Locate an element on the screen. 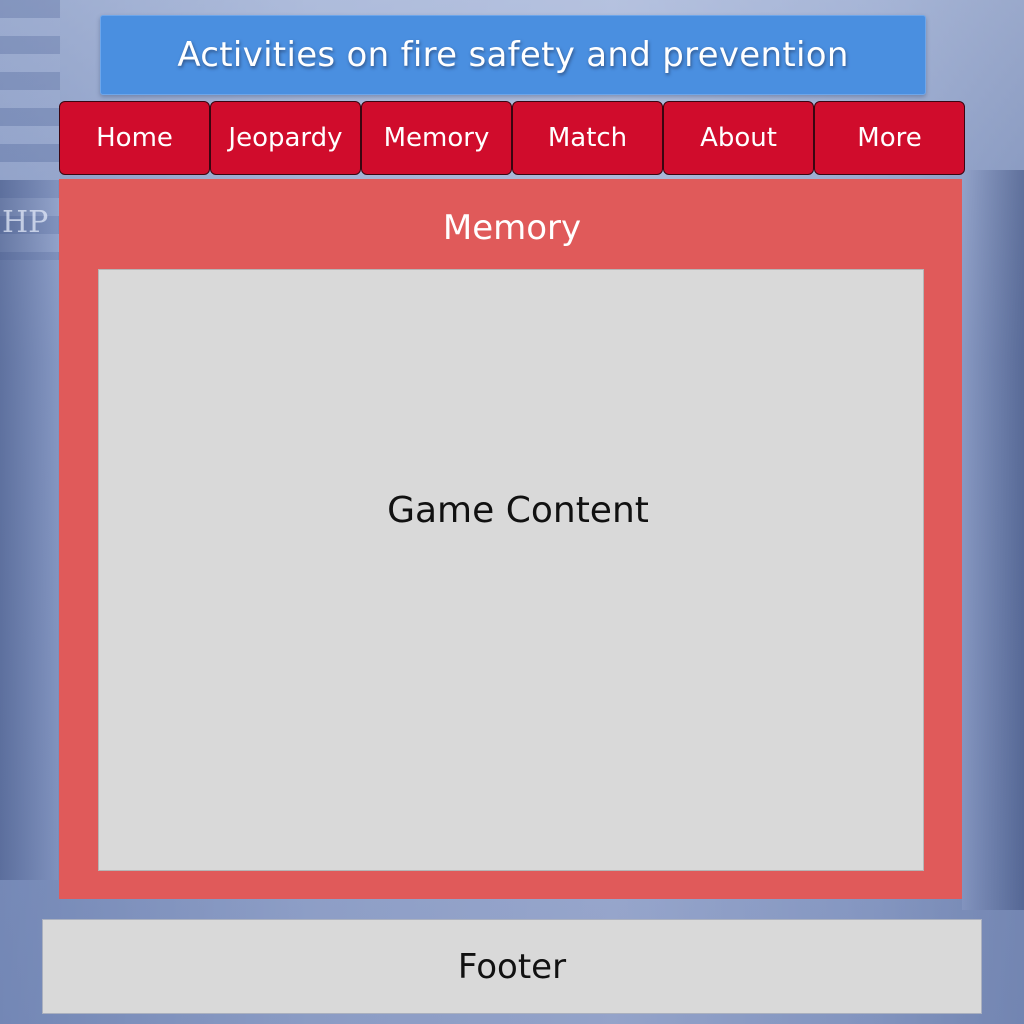  nav-jeopardy-button: Jeopardy is located at coordinates (285, 138).